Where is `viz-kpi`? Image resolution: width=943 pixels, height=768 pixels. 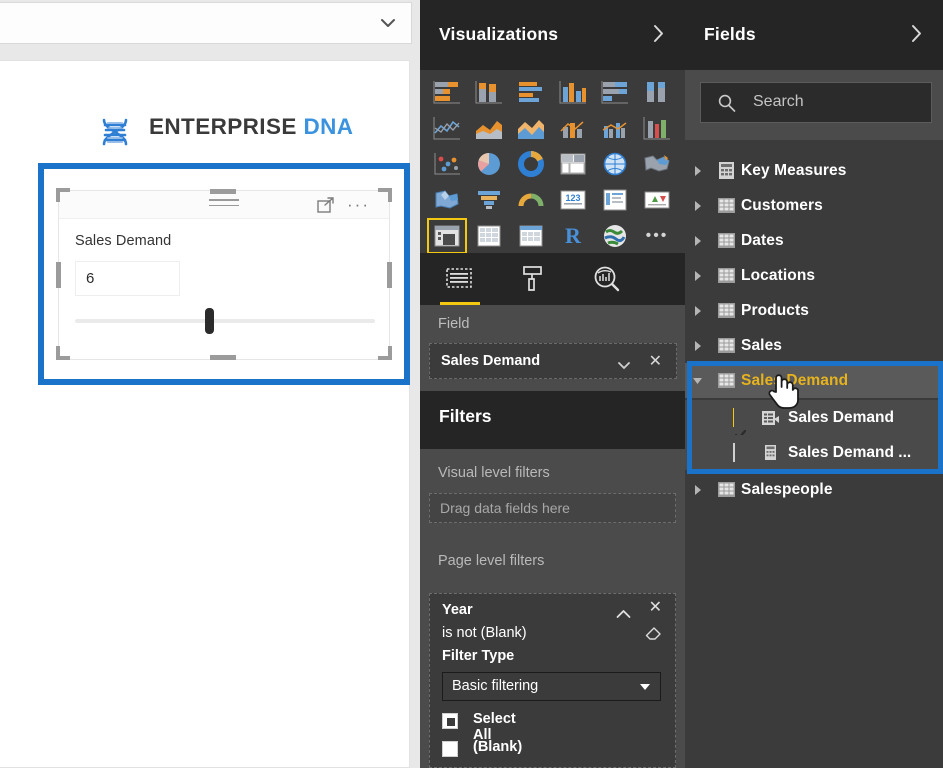 viz-kpi is located at coordinates (657, 200).